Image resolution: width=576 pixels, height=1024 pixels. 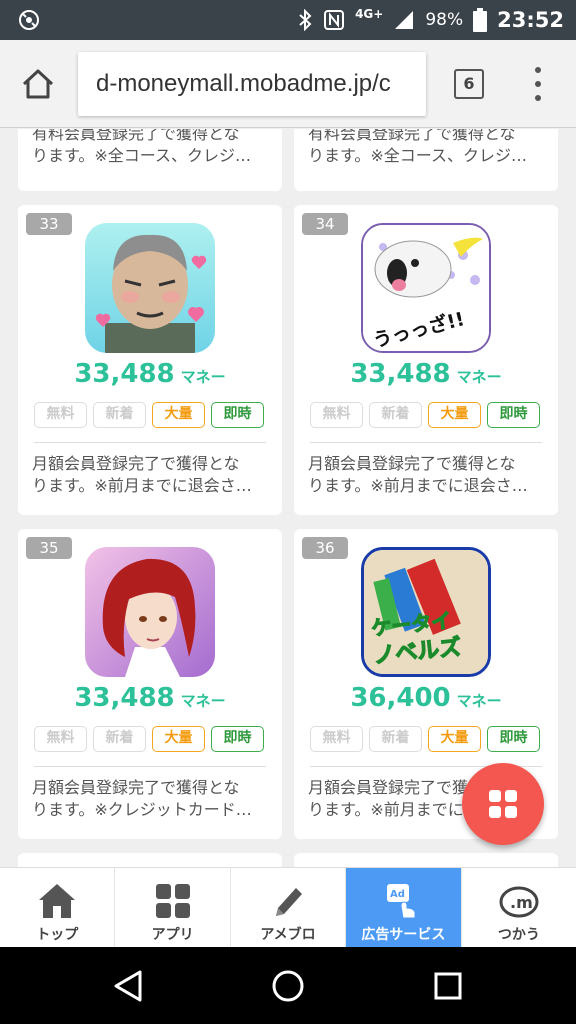 What do you see at coordinates (289, 902) in the screenshot?
I see `pencil-icon` at bounding box center [289, 902].